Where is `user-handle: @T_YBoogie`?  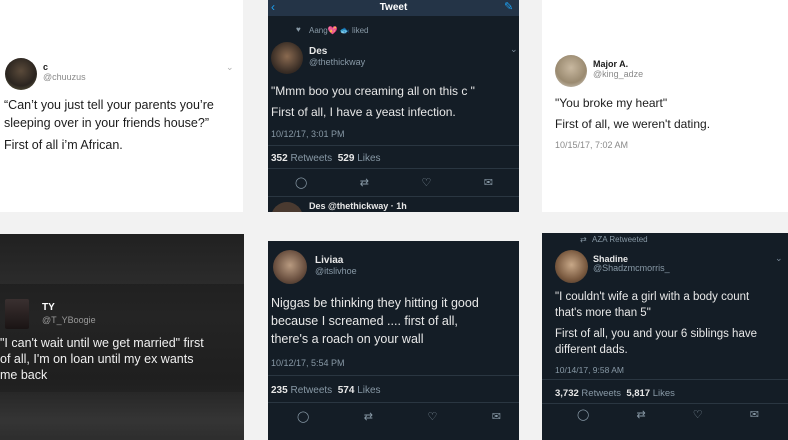 user-handle: @T_YBoogie is located at coordinates (69, 320).